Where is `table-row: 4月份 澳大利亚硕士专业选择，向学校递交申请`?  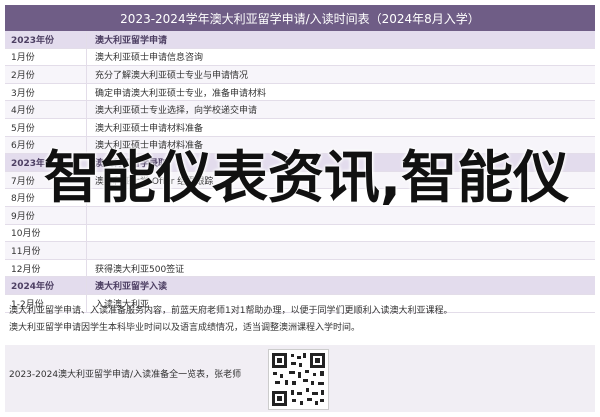 table-row: 4月份 澳大利亚硕士专业选择，向学校递交申请 is located at coordinates (300, 110).